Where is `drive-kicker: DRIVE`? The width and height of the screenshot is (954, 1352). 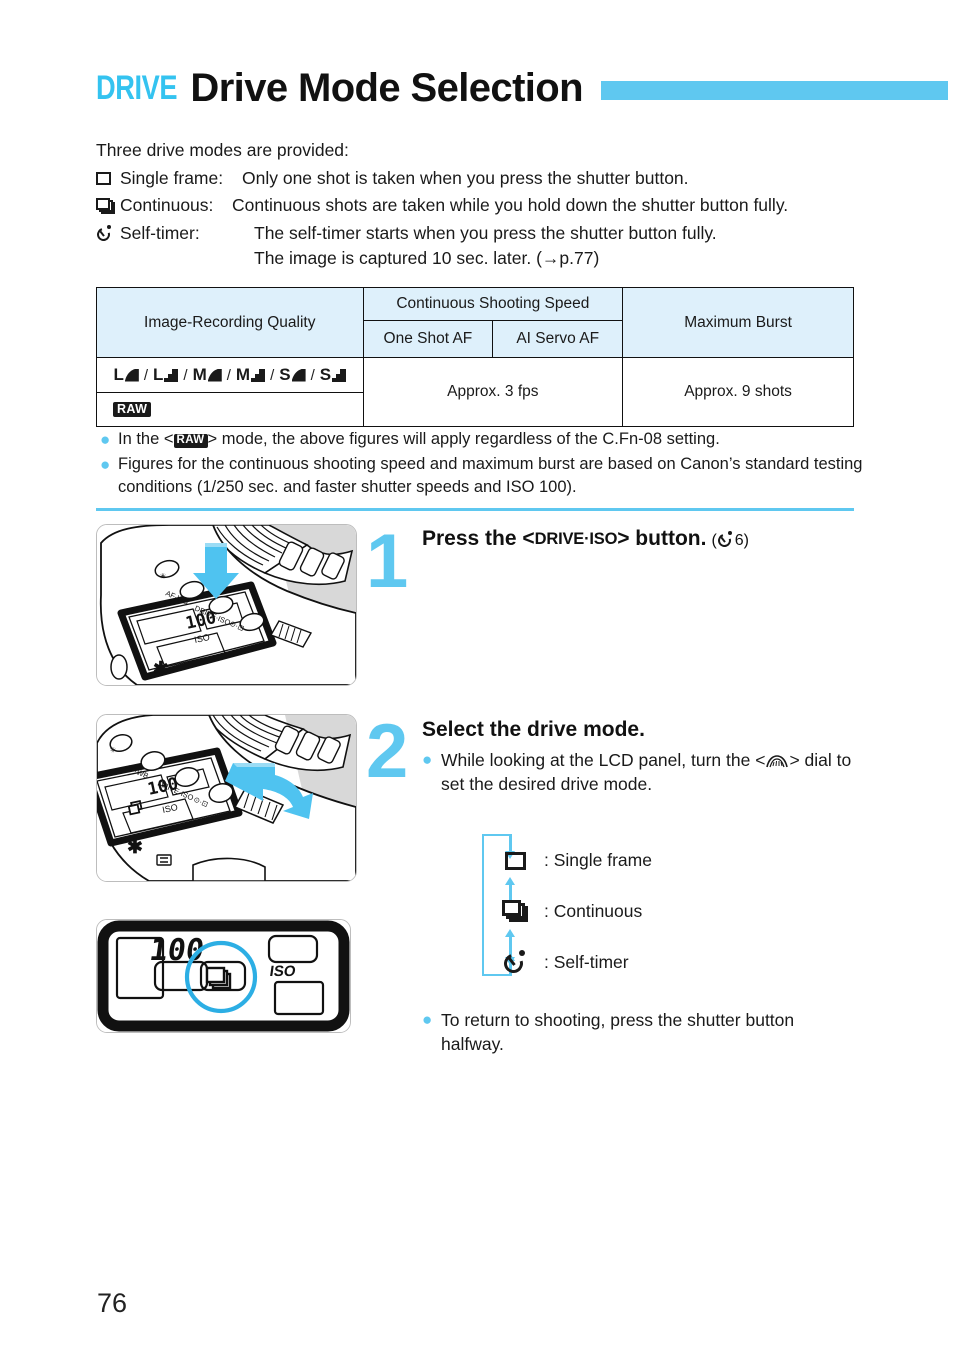
drive-kicker: DRIVE is located at coordinates (137, 88).